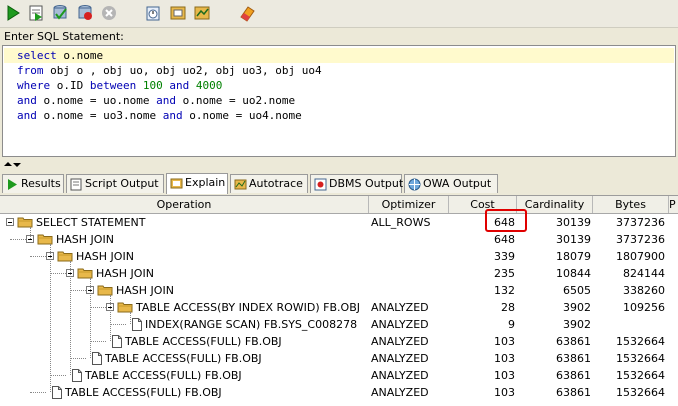 The height and width of the screenshot is (406, 678). I want to click on cancel-icon, so click(109, 13).